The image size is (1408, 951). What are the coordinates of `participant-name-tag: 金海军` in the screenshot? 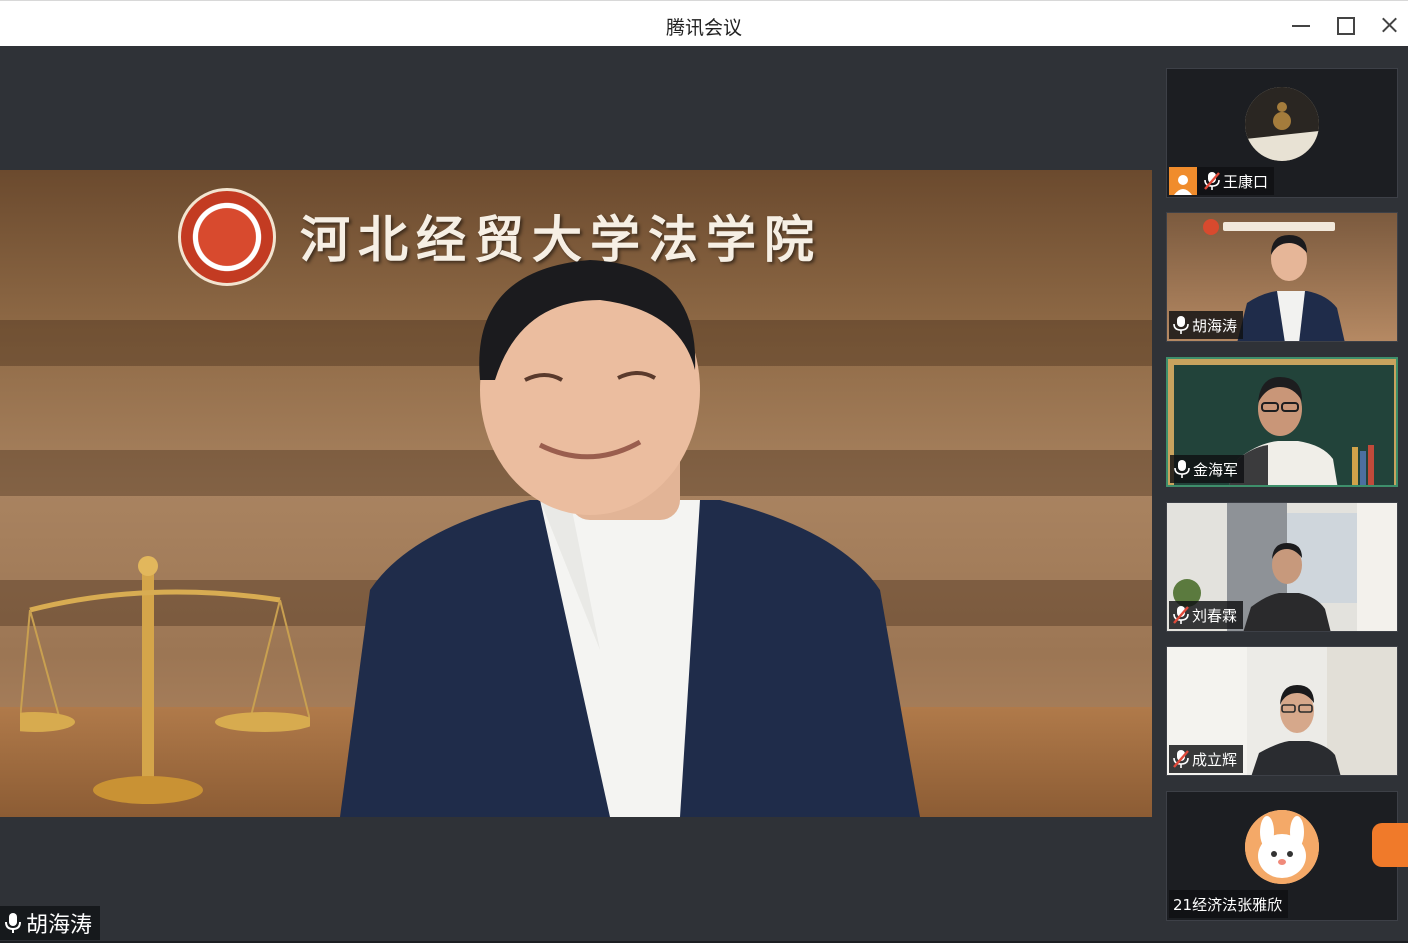 It's located at (1207, 469).